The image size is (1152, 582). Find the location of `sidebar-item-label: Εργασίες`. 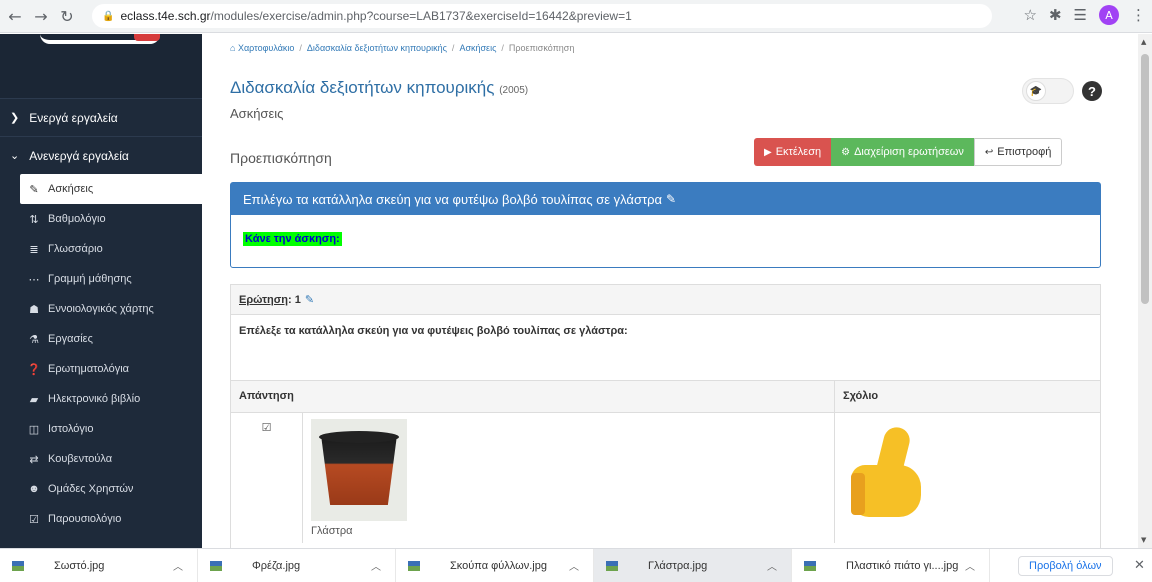

sidebar-item-label: Εργασίες is located at coordinates (70, 339).